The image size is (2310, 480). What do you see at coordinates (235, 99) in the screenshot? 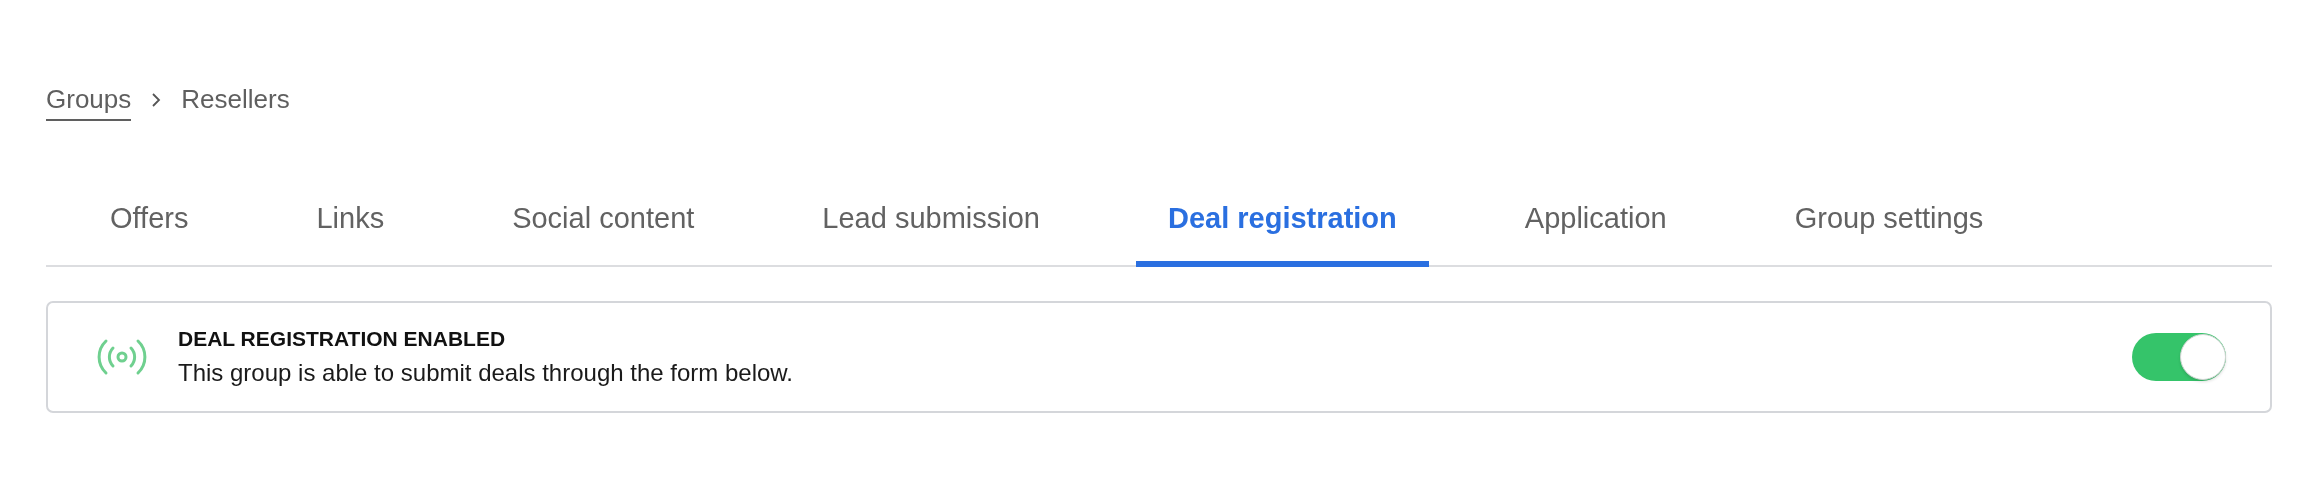
I see `breadcrumb-current: Resellers` at bounding box center [235, 99].